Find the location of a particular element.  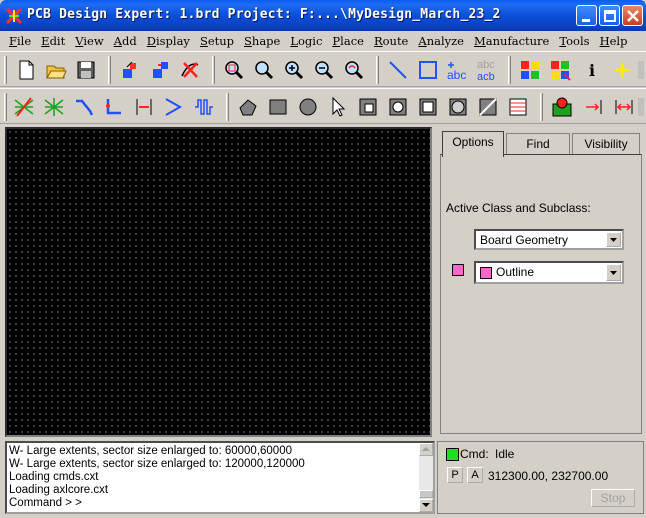

command-status-indicator is located at coordinates (452, 454).